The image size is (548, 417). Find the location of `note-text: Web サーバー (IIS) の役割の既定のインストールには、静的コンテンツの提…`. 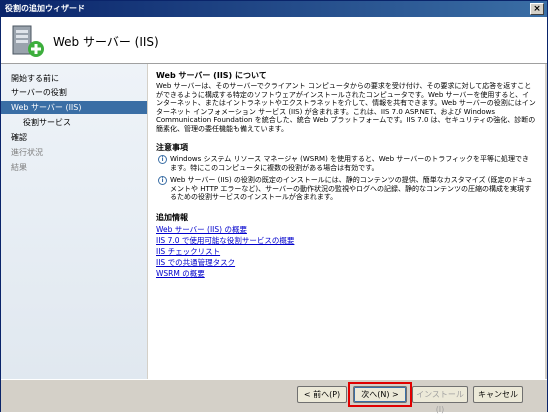

note-text: Web サーバー (IIS) の役割の既定のインストールには、静的コンテンツの提… is located at coordinates (351, 188).